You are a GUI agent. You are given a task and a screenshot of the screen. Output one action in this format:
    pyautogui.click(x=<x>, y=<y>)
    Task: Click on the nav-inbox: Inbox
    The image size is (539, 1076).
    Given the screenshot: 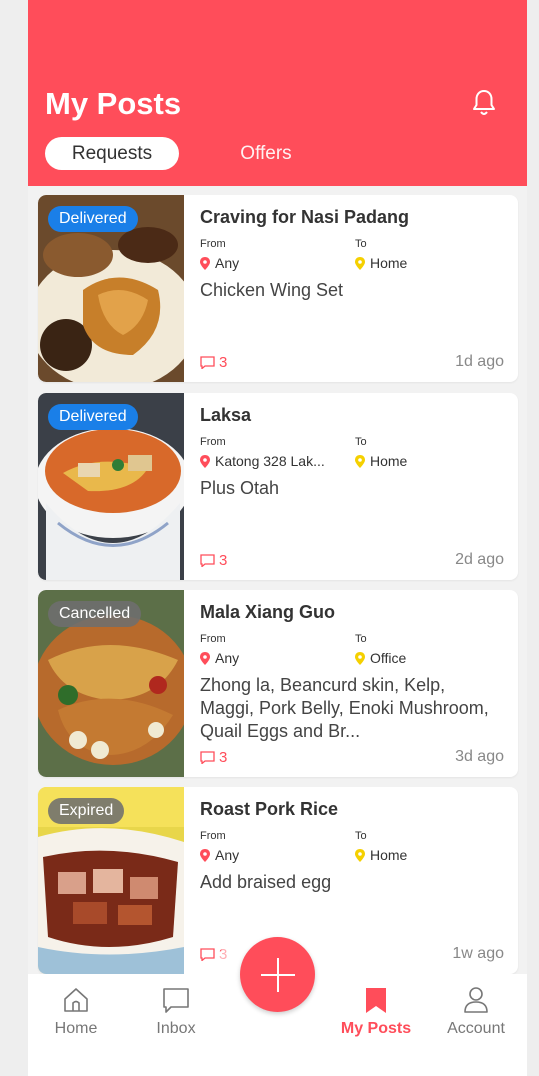 What is the action you would take?
    pyautogui.click(x=176, y=1012)
    